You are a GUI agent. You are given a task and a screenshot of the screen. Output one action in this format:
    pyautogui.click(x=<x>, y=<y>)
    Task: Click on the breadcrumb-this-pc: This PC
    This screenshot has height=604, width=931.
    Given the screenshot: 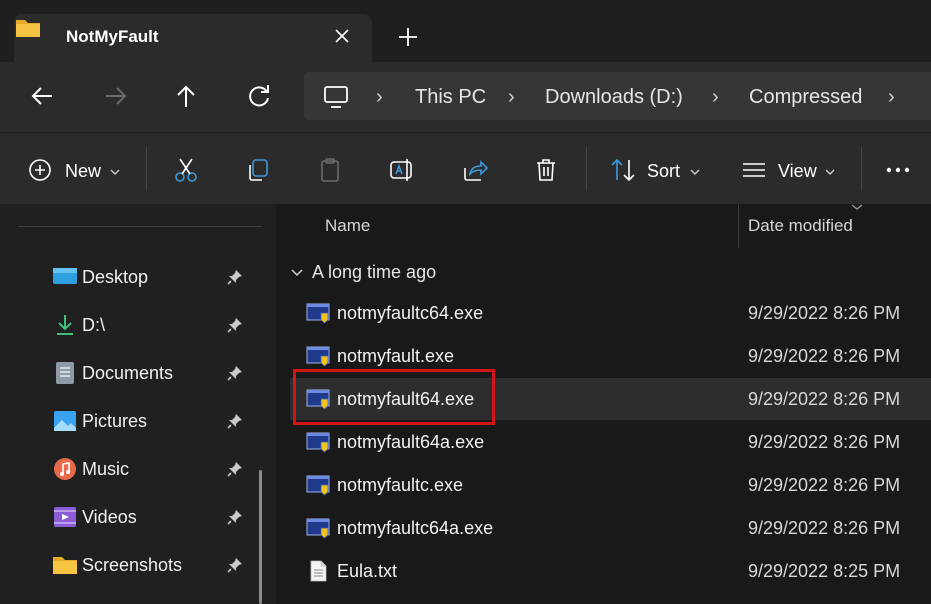 What is the action you would take?
    pyautogui.click(x=450, y=97)
    